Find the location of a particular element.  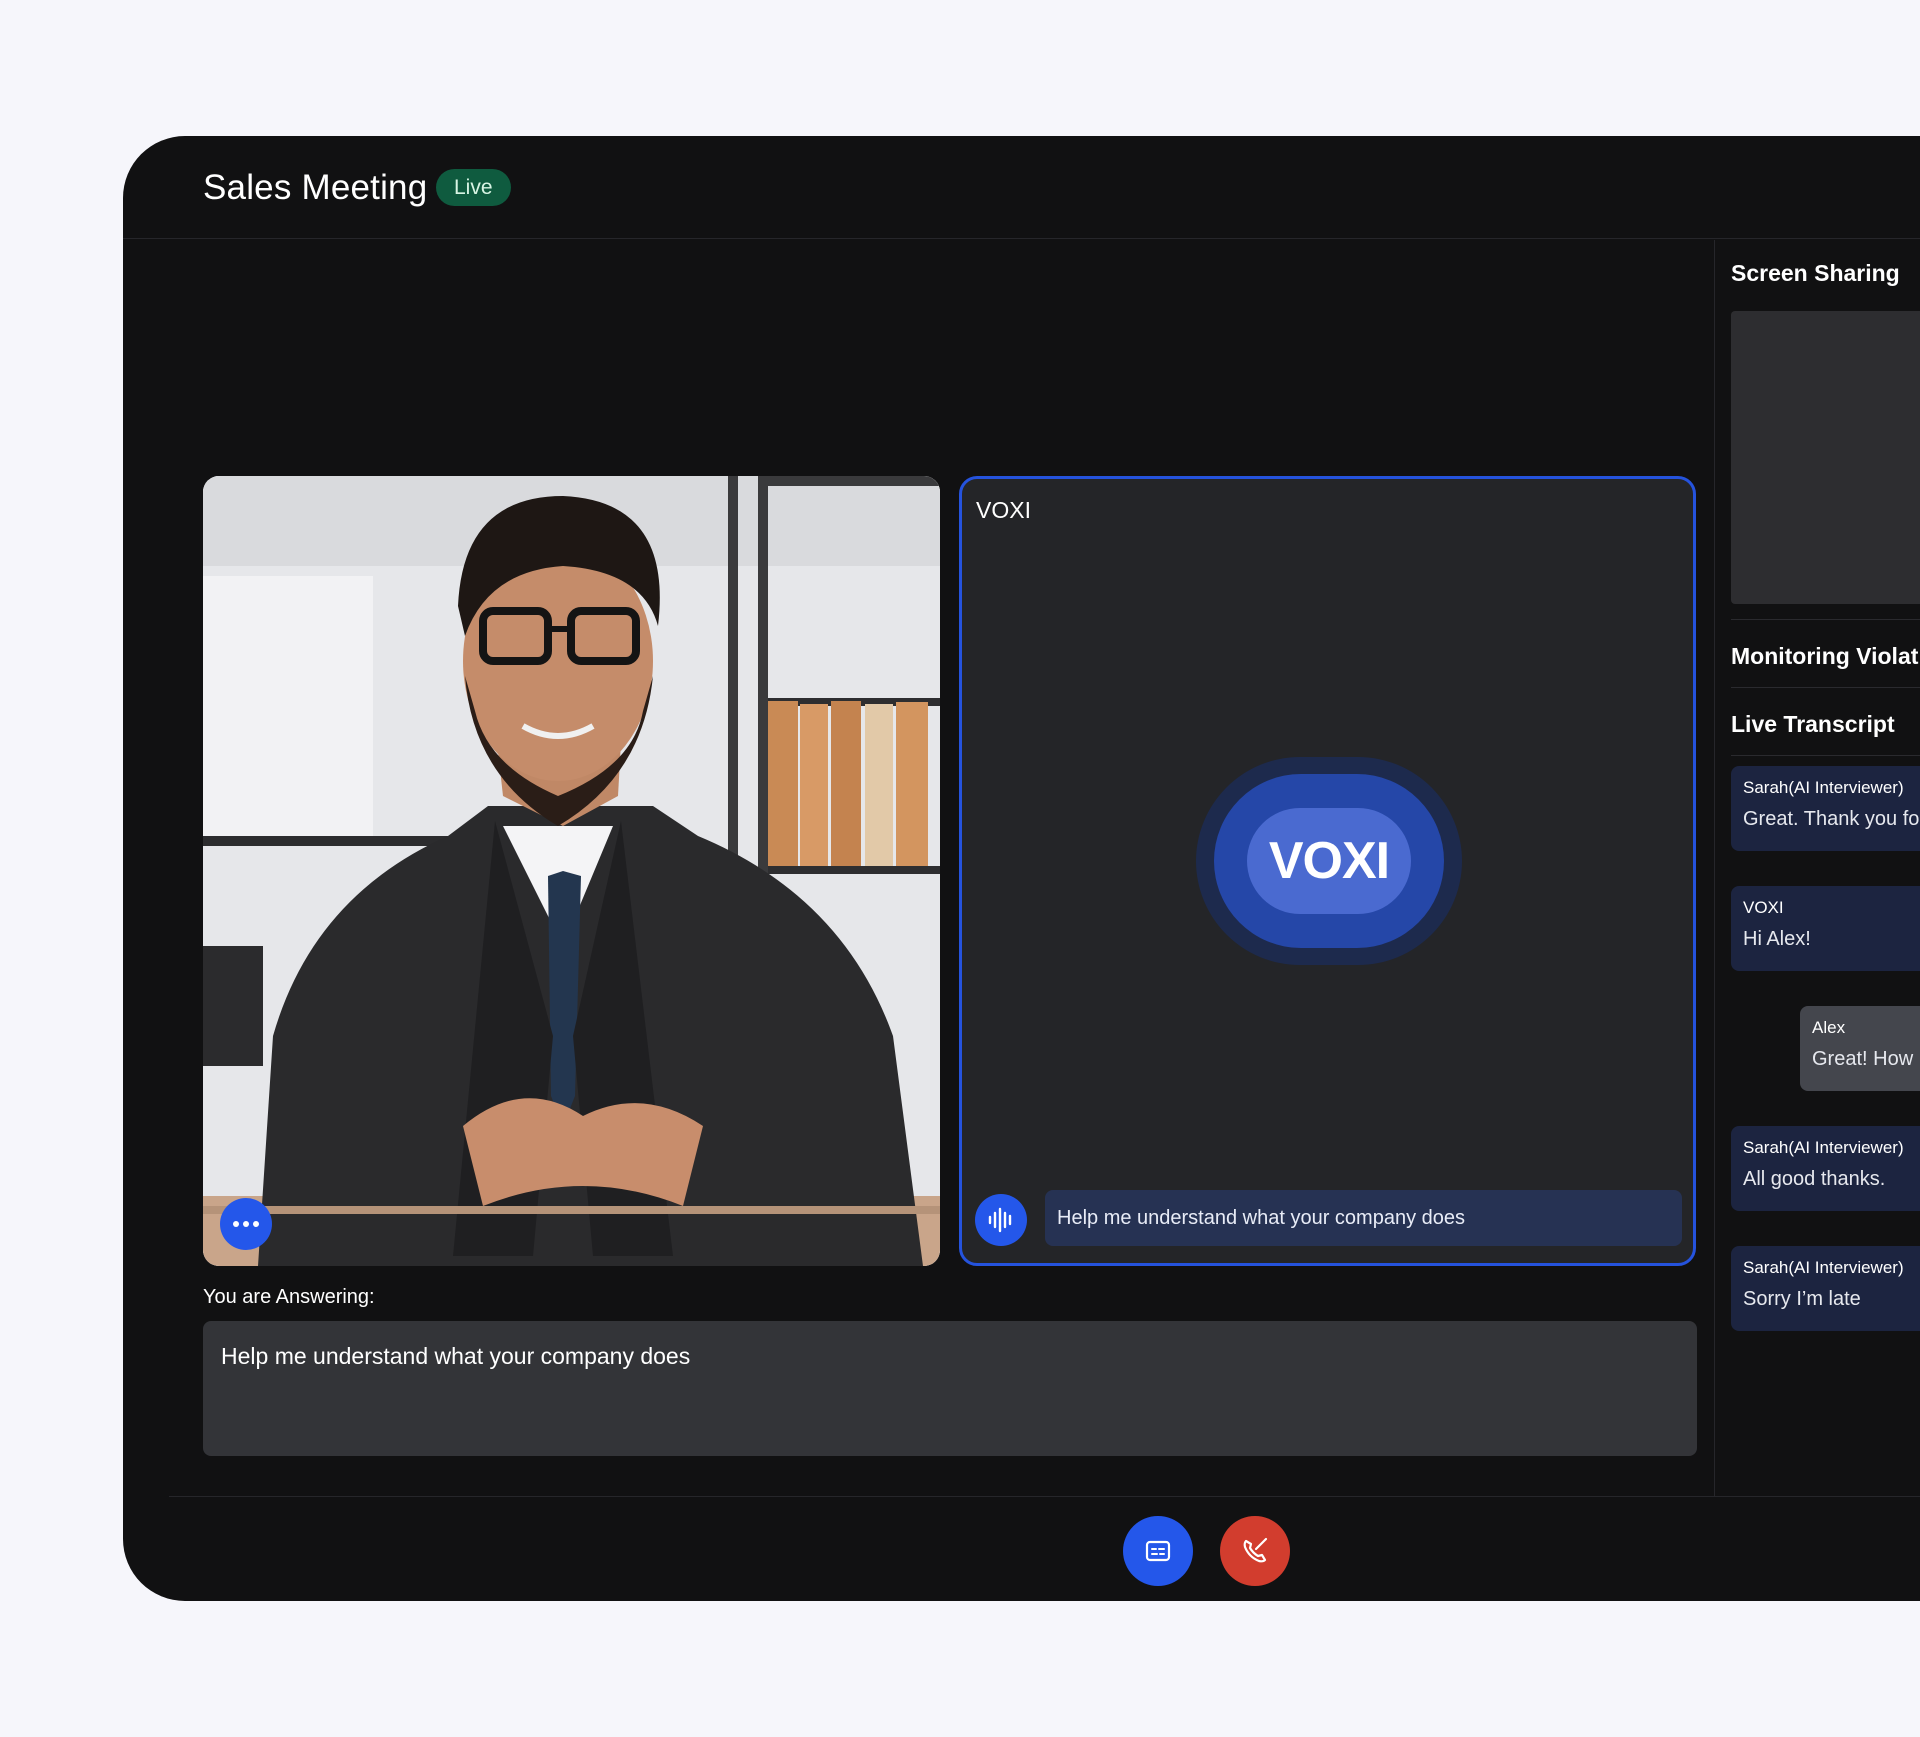

transcript-text: Great! How is located at coordinates (1863, 1059).